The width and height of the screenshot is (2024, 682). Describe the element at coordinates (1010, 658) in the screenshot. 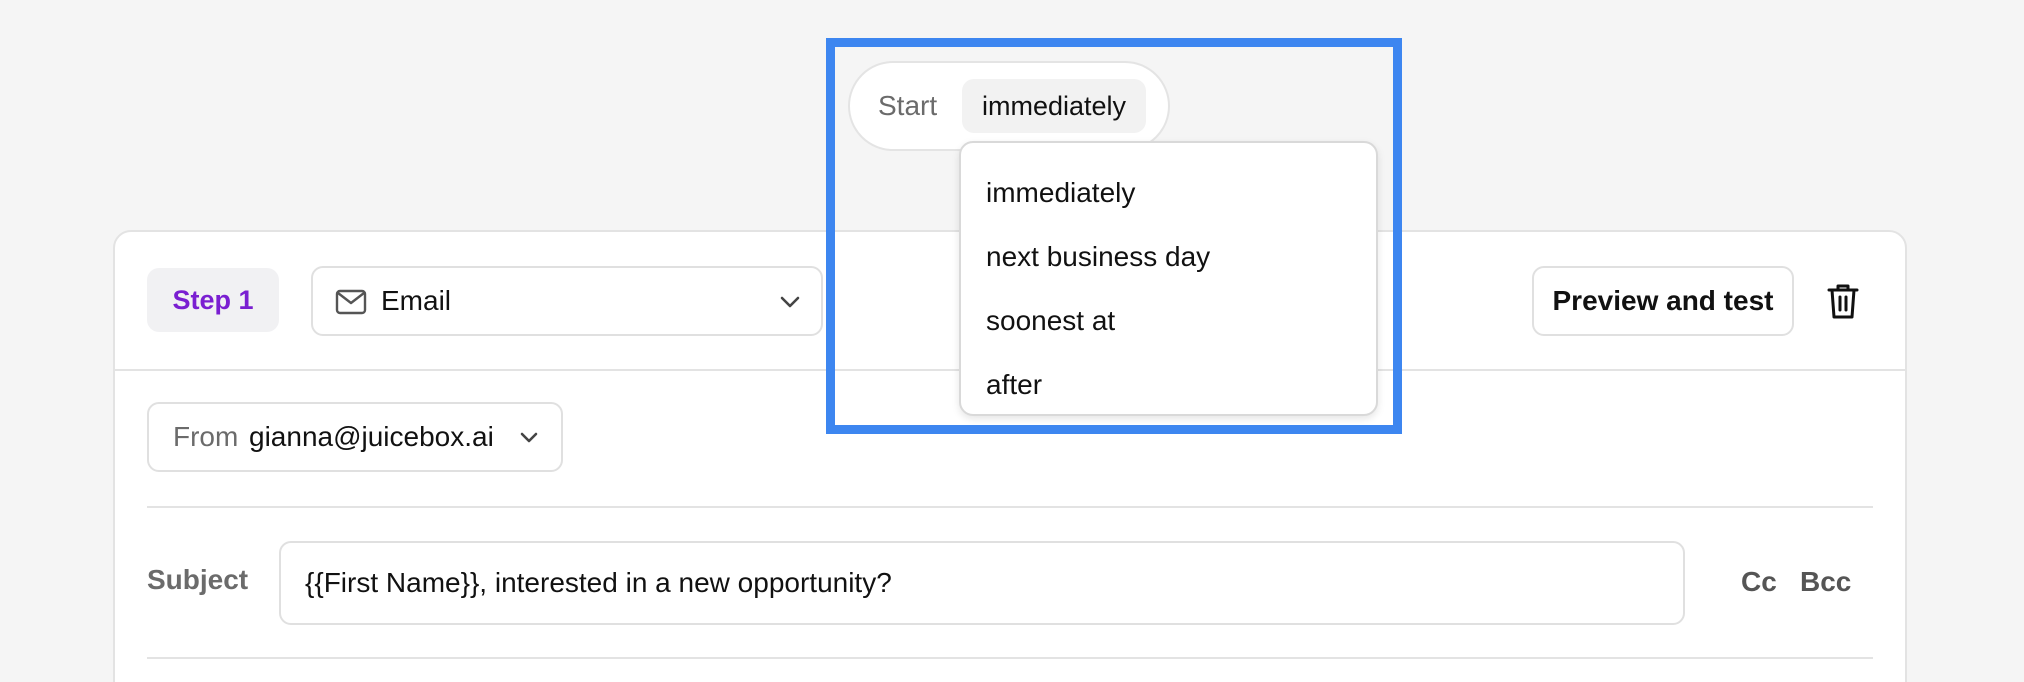

I see `subject-divider` at that location.